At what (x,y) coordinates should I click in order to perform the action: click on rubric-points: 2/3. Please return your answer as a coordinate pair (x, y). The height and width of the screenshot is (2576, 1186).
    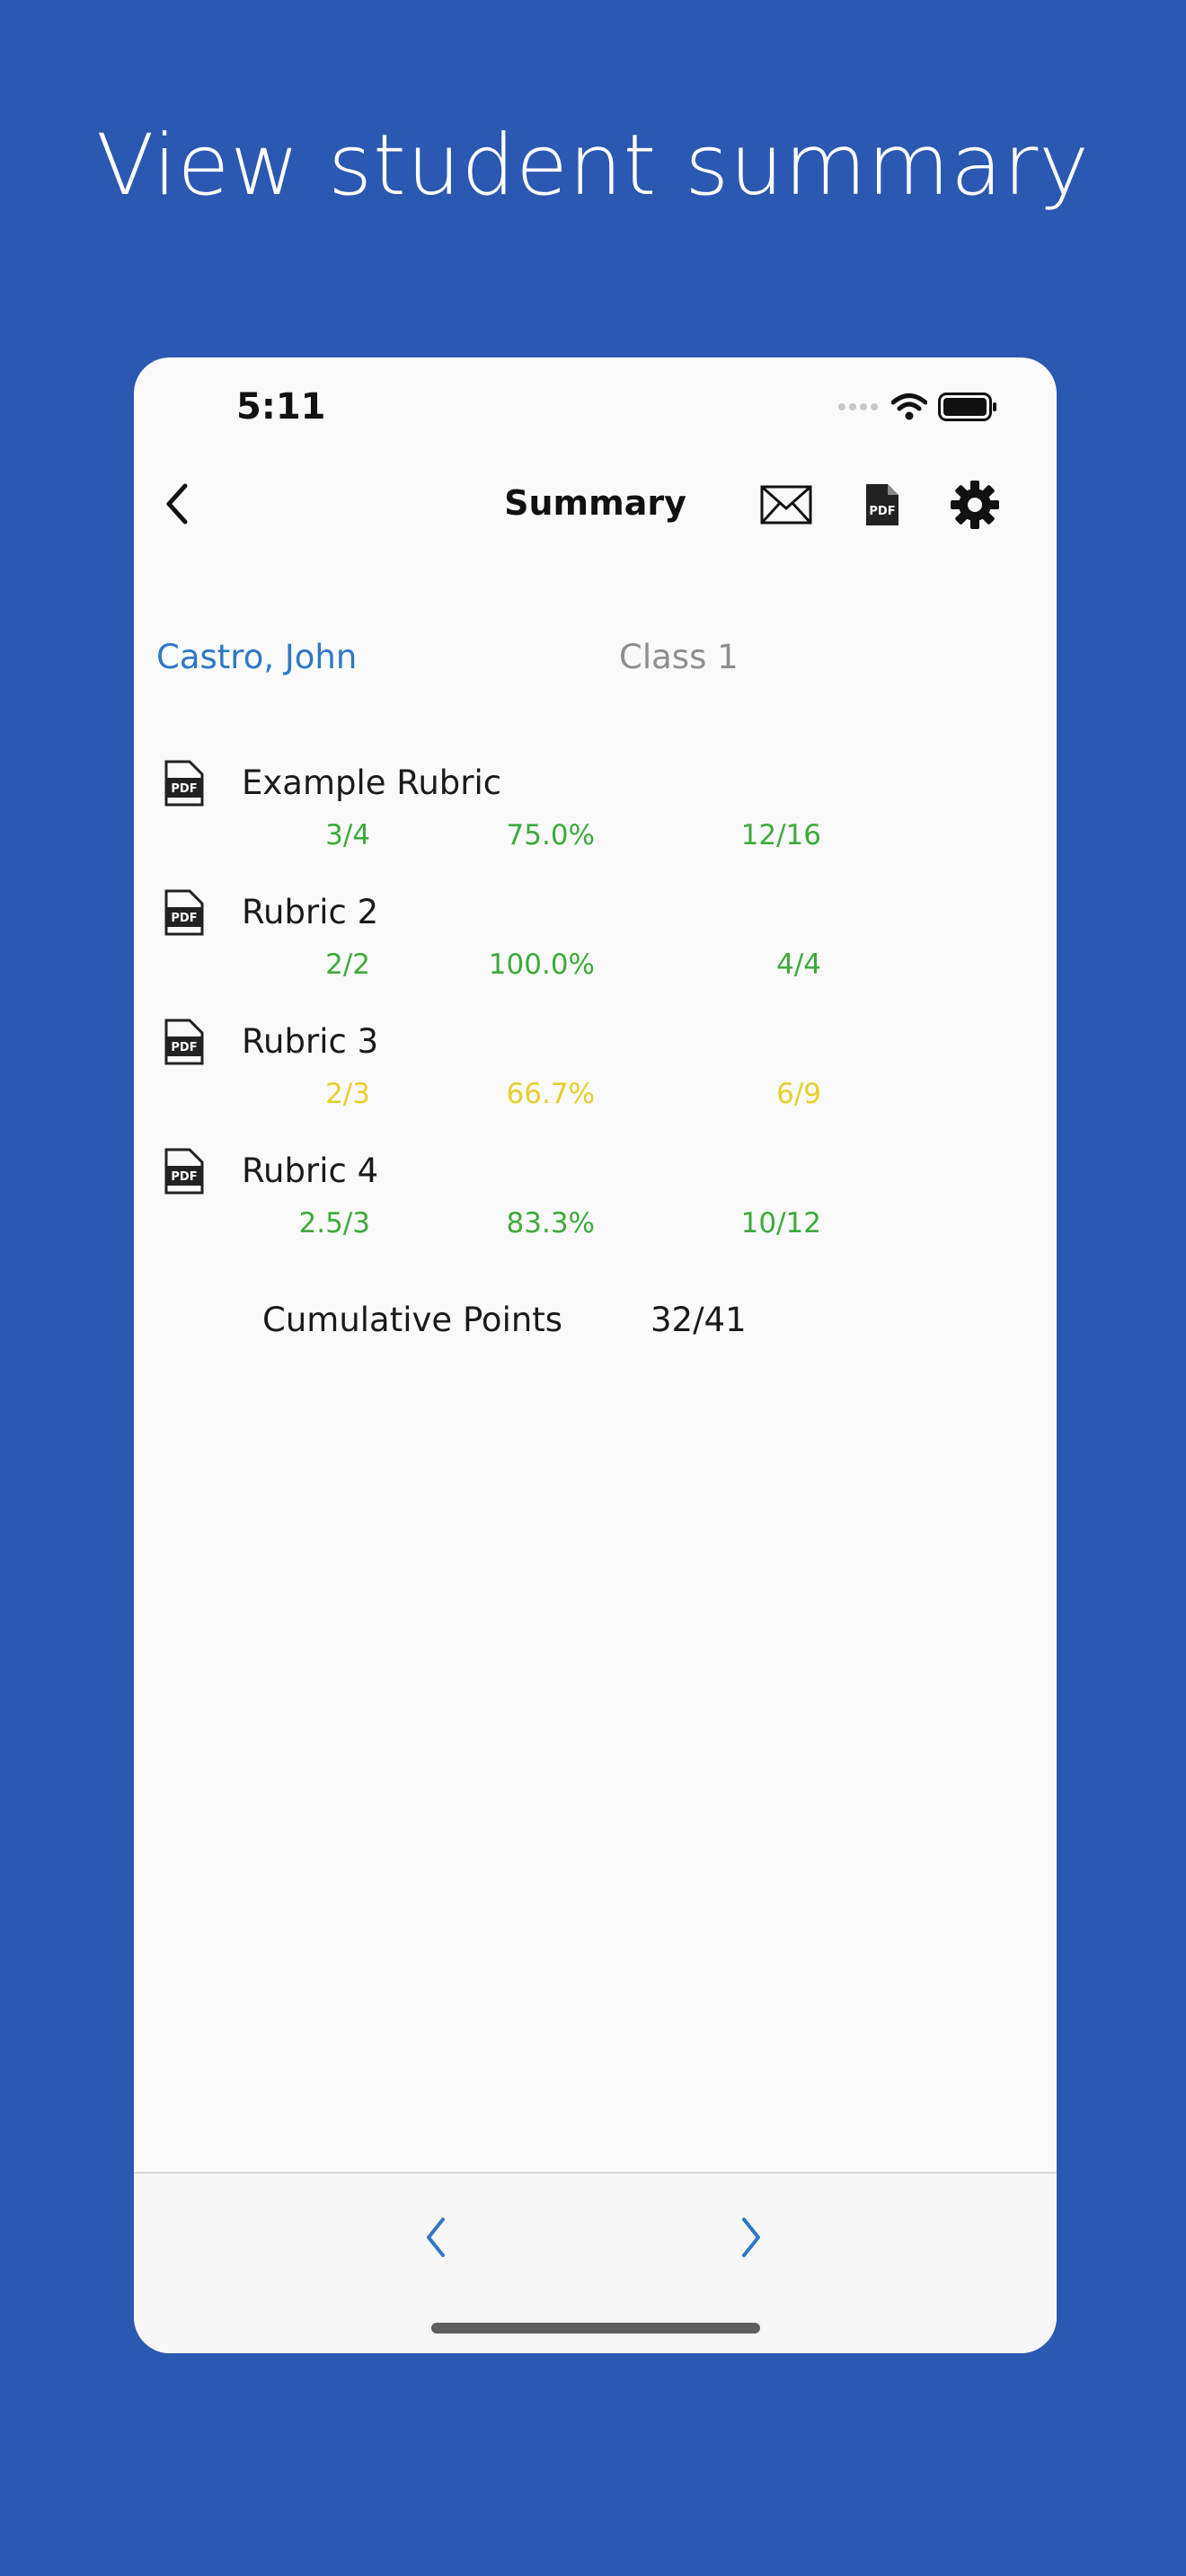
    Looking at the image, I should click on (347, 1094).